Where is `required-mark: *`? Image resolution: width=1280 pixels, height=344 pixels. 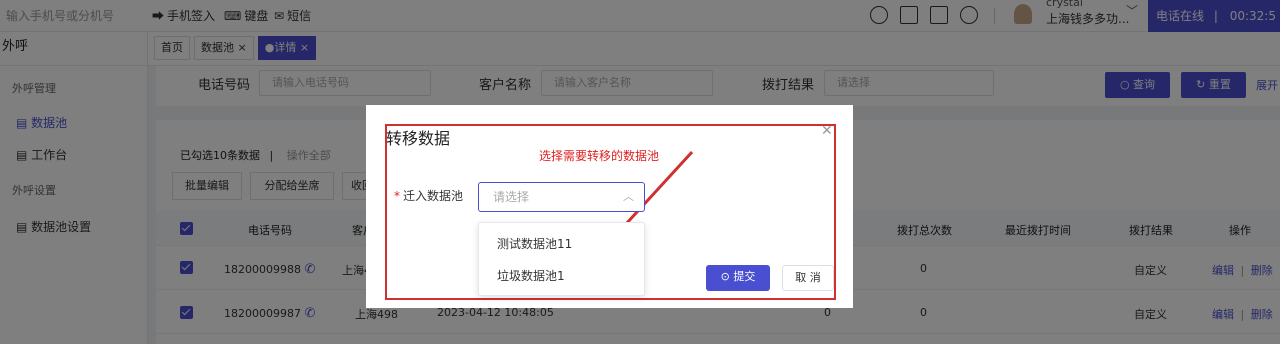 required-mark: * is located at coordinates (397, 196).